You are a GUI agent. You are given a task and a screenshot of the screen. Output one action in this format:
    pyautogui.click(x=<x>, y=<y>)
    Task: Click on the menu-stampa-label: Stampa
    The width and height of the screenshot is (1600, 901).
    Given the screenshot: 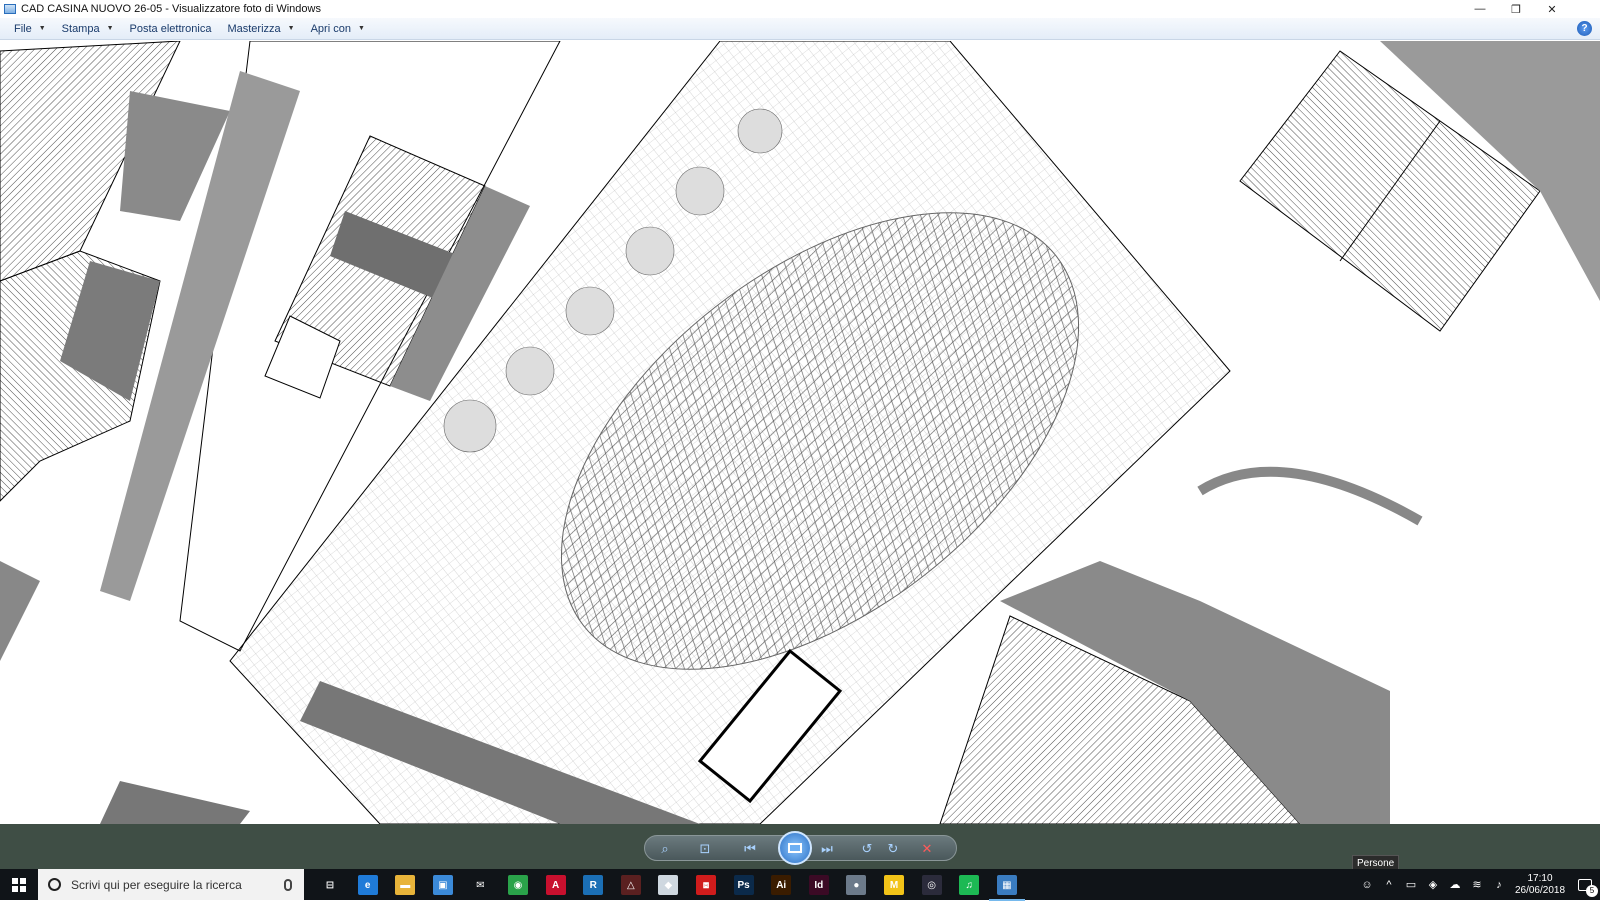 What is the action you would take?
    pyautogui.click(x=80, y=28)
    